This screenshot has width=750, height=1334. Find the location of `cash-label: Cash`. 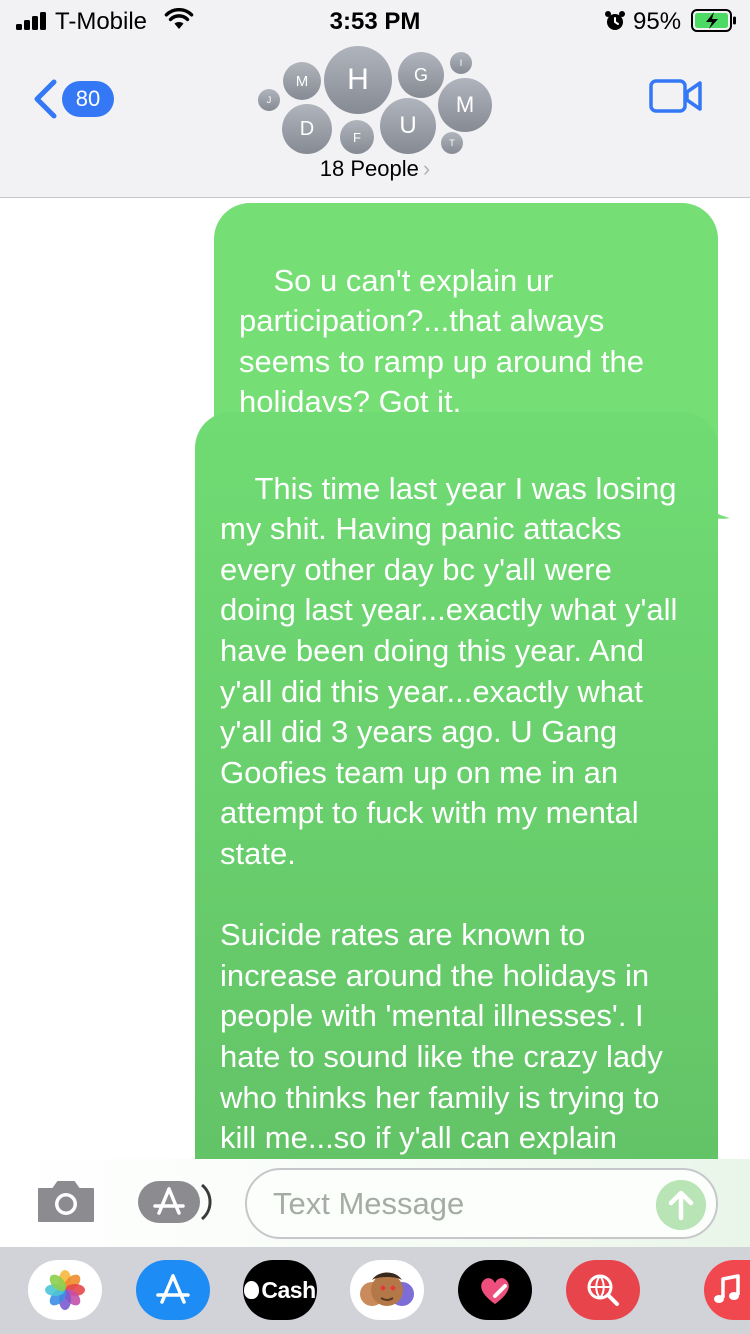

cash-label: Cash is located at coordinates (288, 1289).